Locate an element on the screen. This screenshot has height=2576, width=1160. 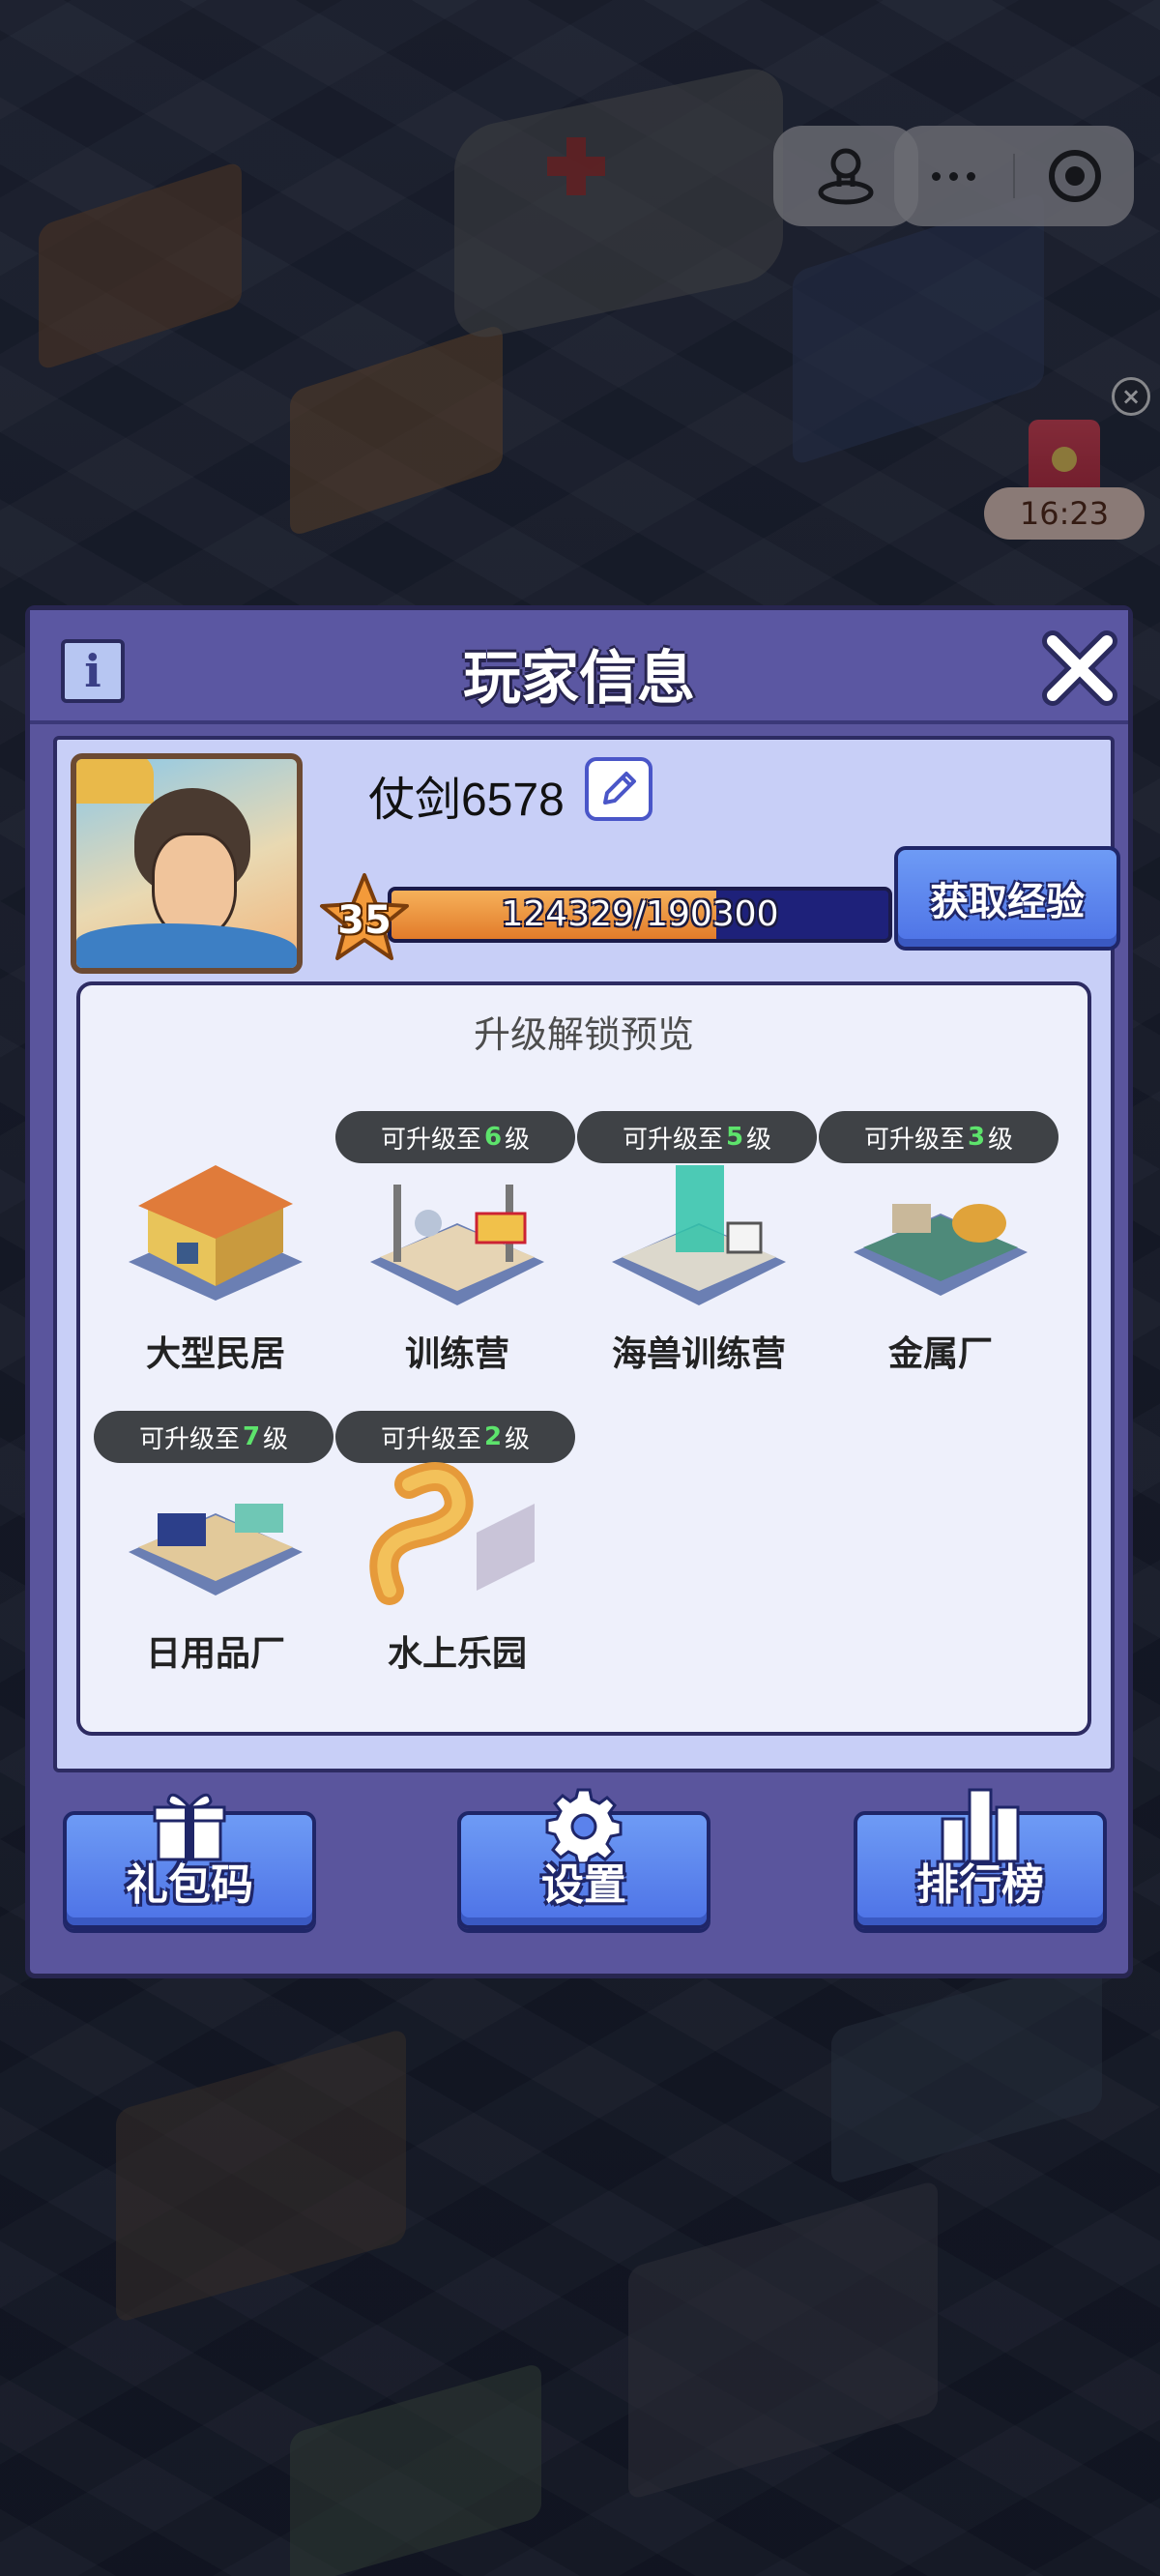
building-name: 金属厂 is located at coordinates (940, 1354).